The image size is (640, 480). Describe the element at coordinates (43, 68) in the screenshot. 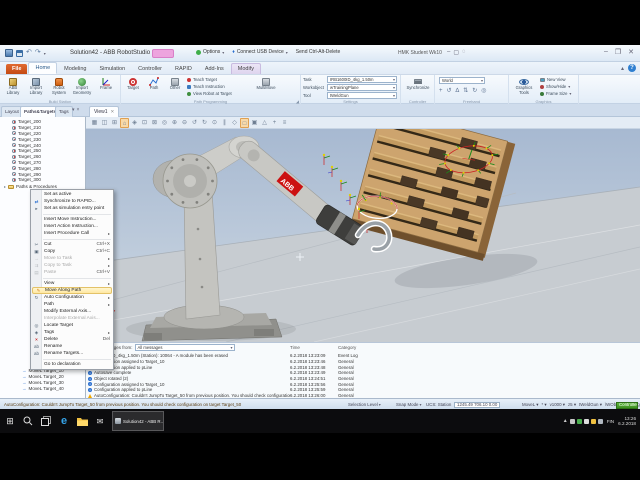

I see `tab-home: Home` at that location.